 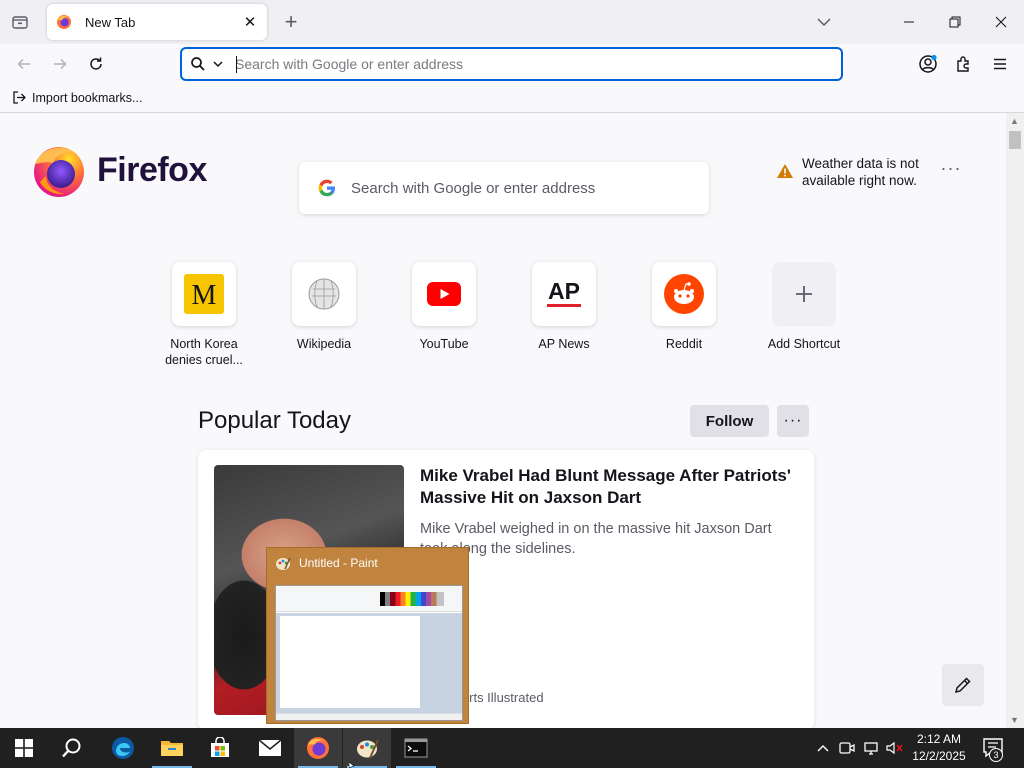 I want to click on scroll-thumb, so click(x=1015, y=140).